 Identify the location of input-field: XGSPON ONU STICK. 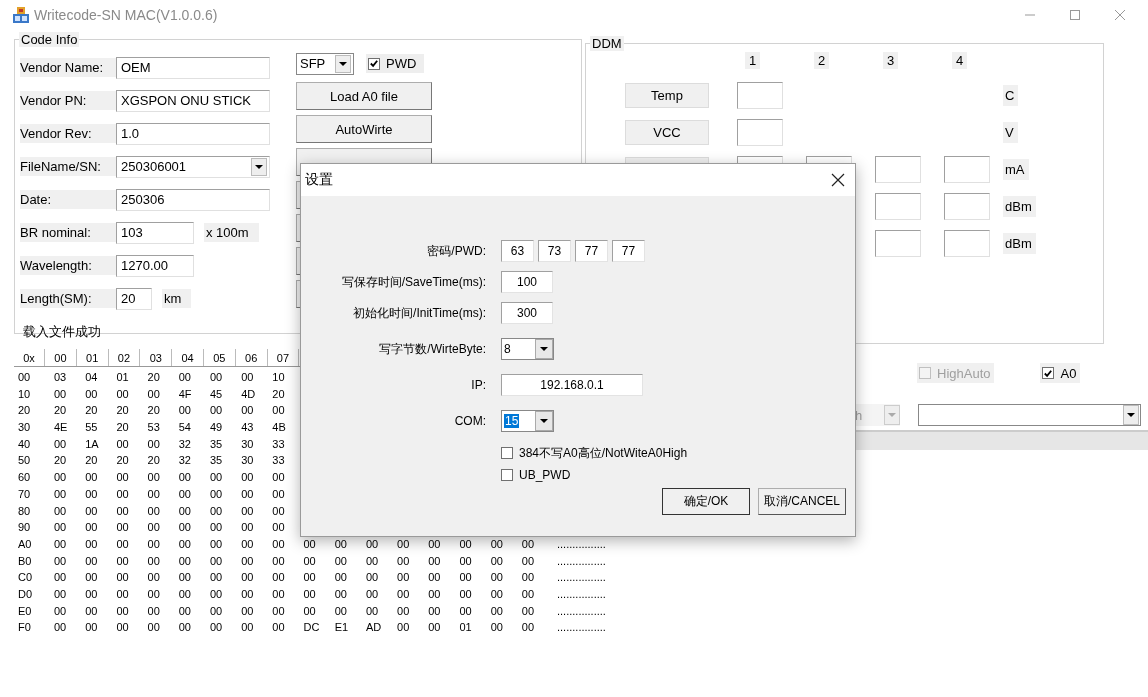
(193, 100).